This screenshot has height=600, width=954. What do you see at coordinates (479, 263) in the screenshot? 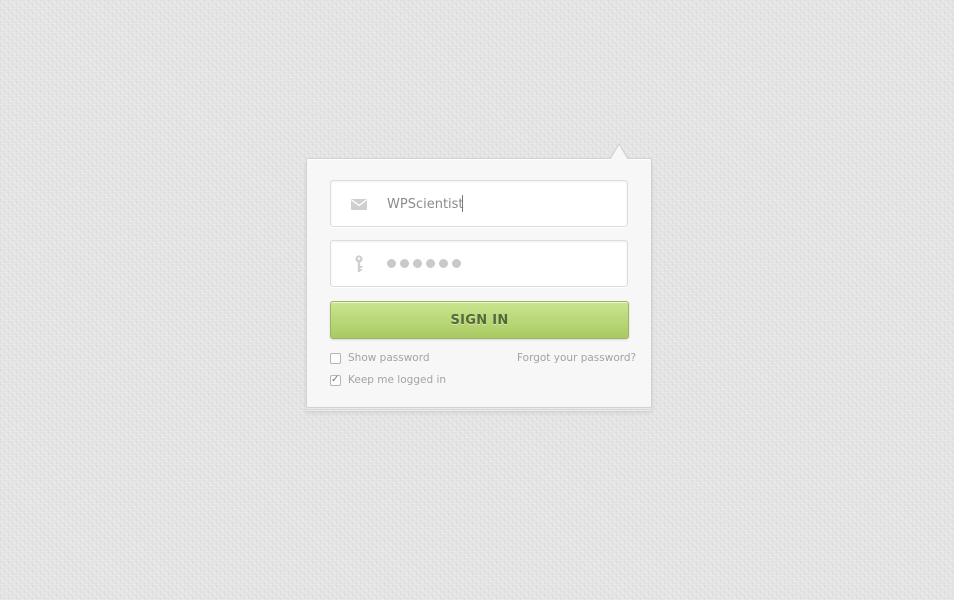
I see `password-field` at bounding box center [479, 263].